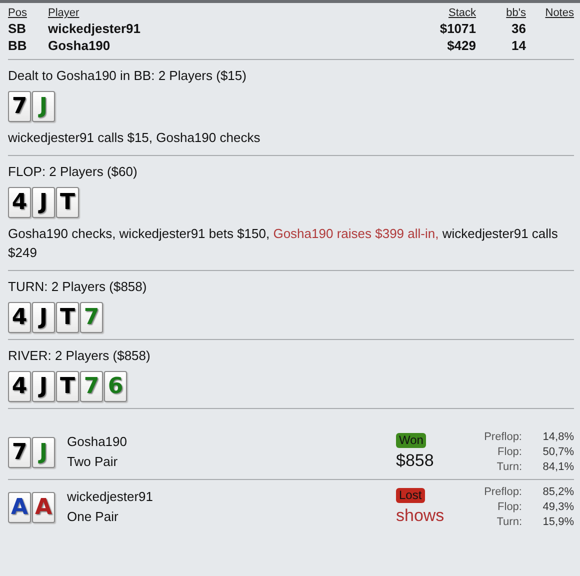 This screenshot has height=576, width=580. What do you see at coordinates (93, 462) in the screenshot?
I see `hand-name: Two Pair` at bounding box center [93, 462].